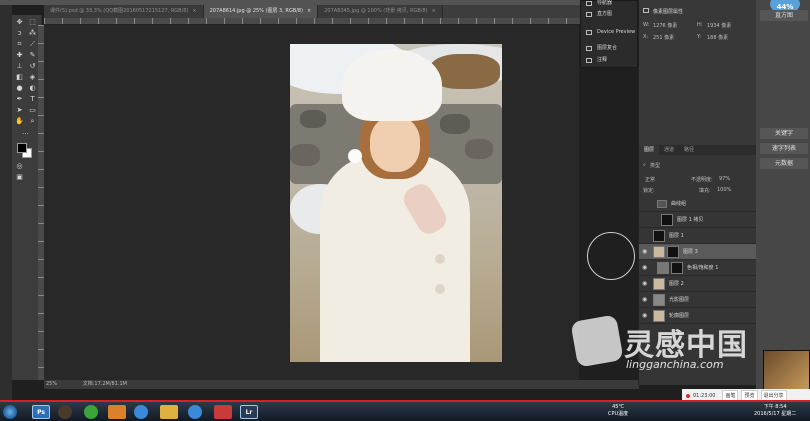 The image size is (810, 421). Describe the element at coordinates (698, 268) in the screenshot. I see `layer-row: ◉ 色相/饱和度 1` at that location.